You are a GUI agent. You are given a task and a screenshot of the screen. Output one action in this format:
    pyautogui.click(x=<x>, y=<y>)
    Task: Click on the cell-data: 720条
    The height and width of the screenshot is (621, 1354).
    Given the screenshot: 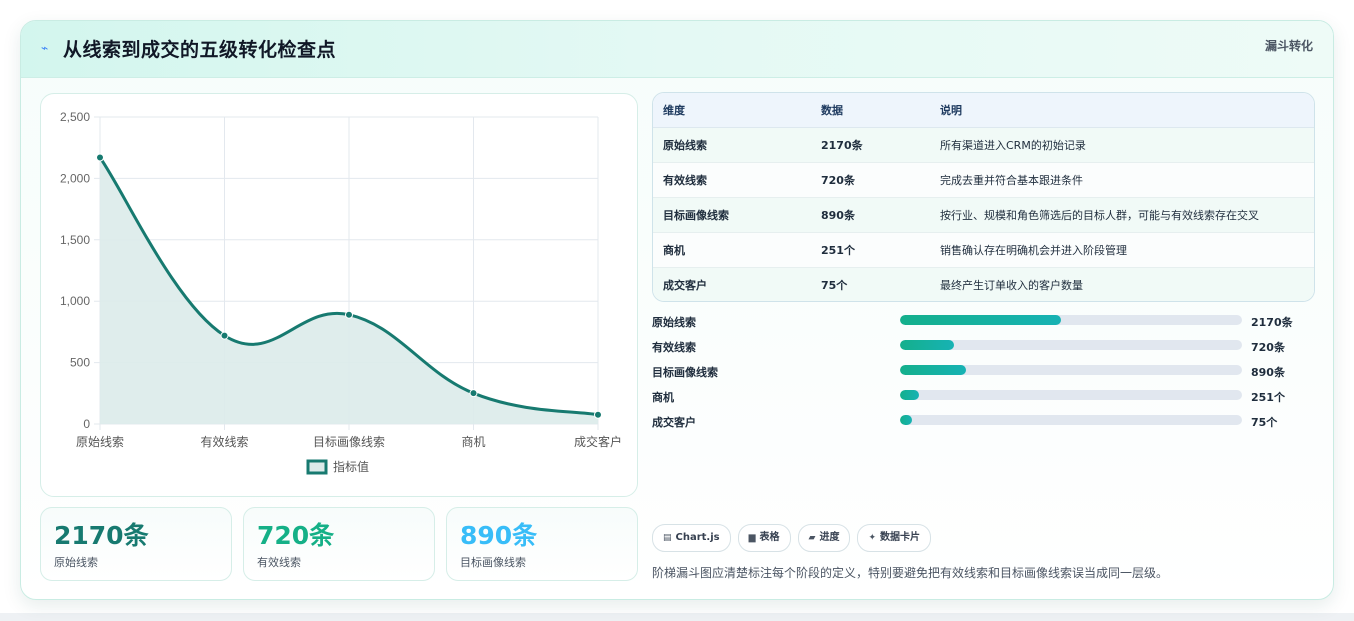 What is the action you would take?
    pyautogui.click(x=870, y=179)
    